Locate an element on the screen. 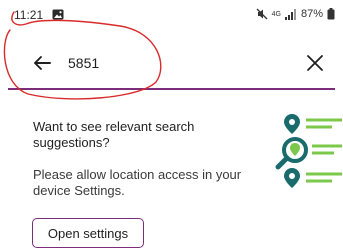 Image resolution: width=343 pixels, height=248 pixels. battery-percent: 87% is located at coordinates (311, 14).